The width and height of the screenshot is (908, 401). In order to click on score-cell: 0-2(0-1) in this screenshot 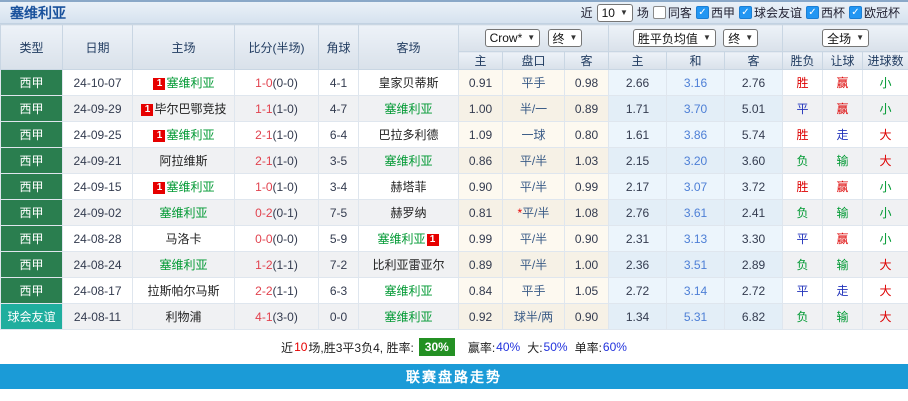, I will do `click(276, 212)`.